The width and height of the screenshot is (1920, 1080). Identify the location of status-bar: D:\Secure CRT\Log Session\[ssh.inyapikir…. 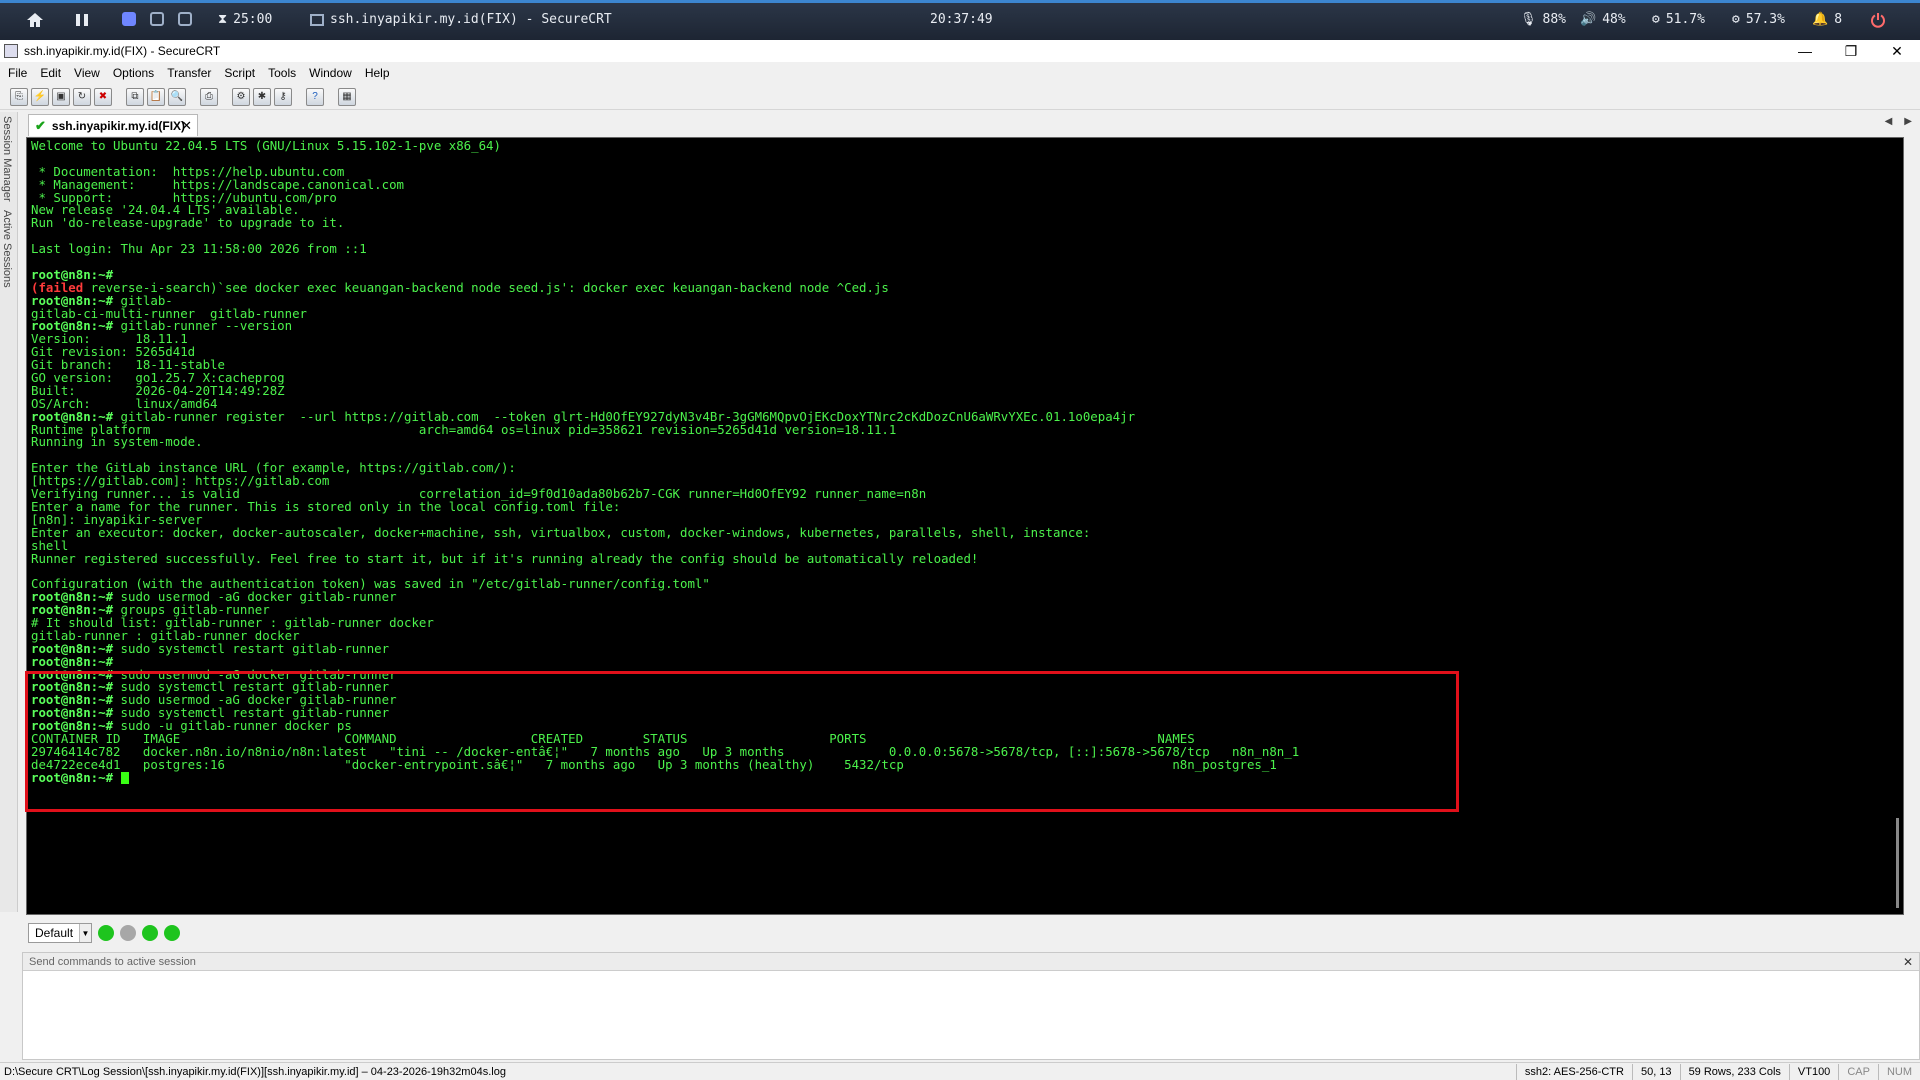
(960, 1071).